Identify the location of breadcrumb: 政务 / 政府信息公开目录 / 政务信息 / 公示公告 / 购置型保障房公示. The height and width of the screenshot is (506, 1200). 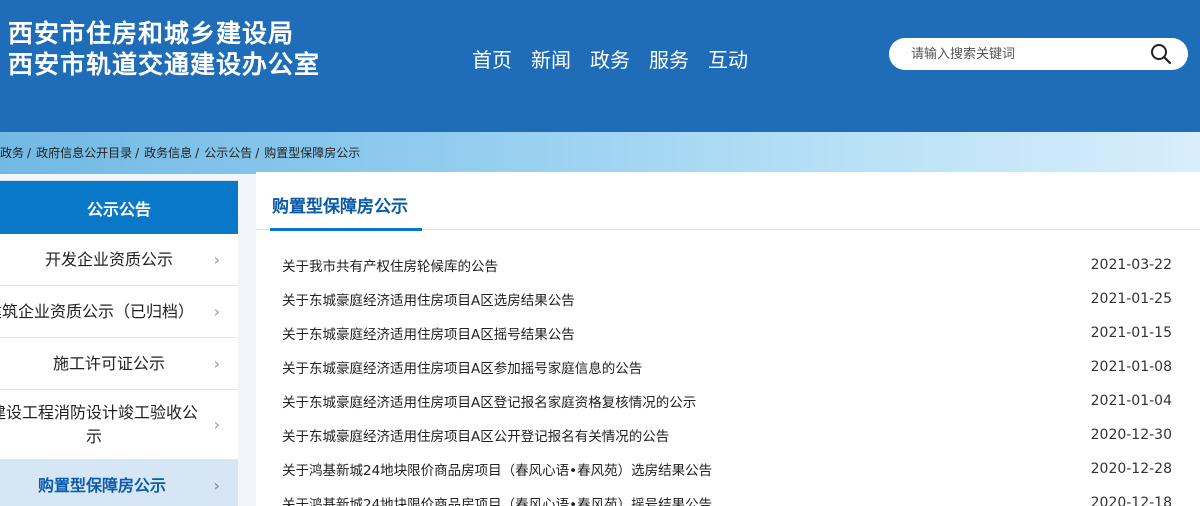
(180, 152).